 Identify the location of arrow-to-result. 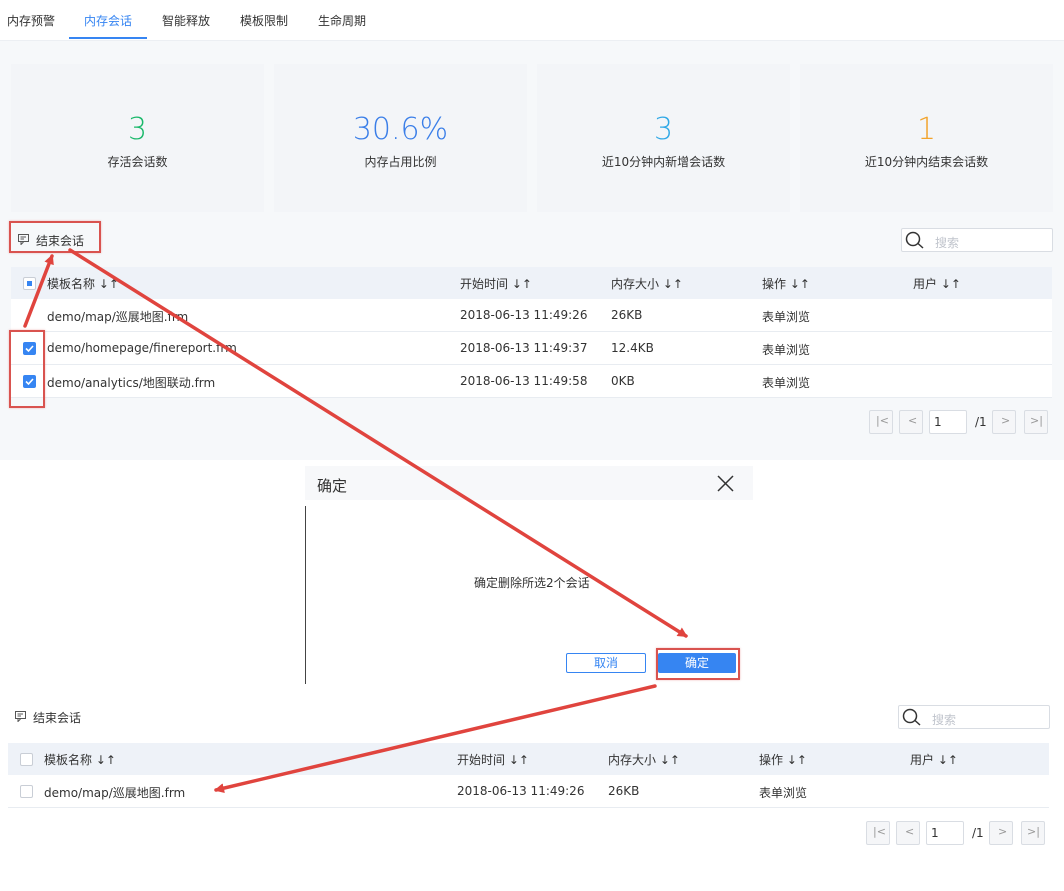
(435, 739).